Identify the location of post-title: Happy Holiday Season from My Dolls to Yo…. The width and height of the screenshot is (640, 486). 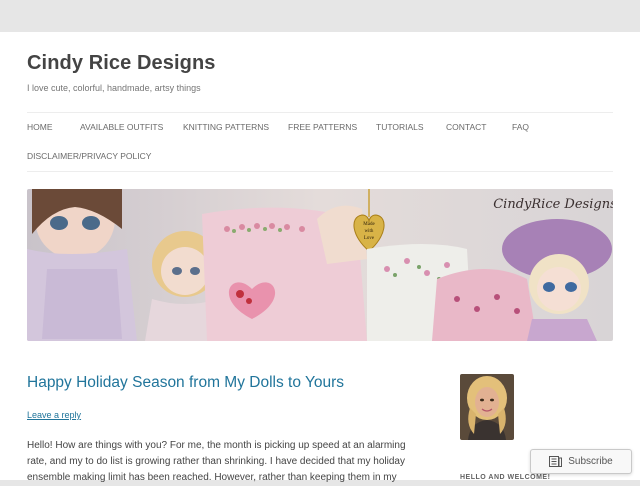
(185, 383).